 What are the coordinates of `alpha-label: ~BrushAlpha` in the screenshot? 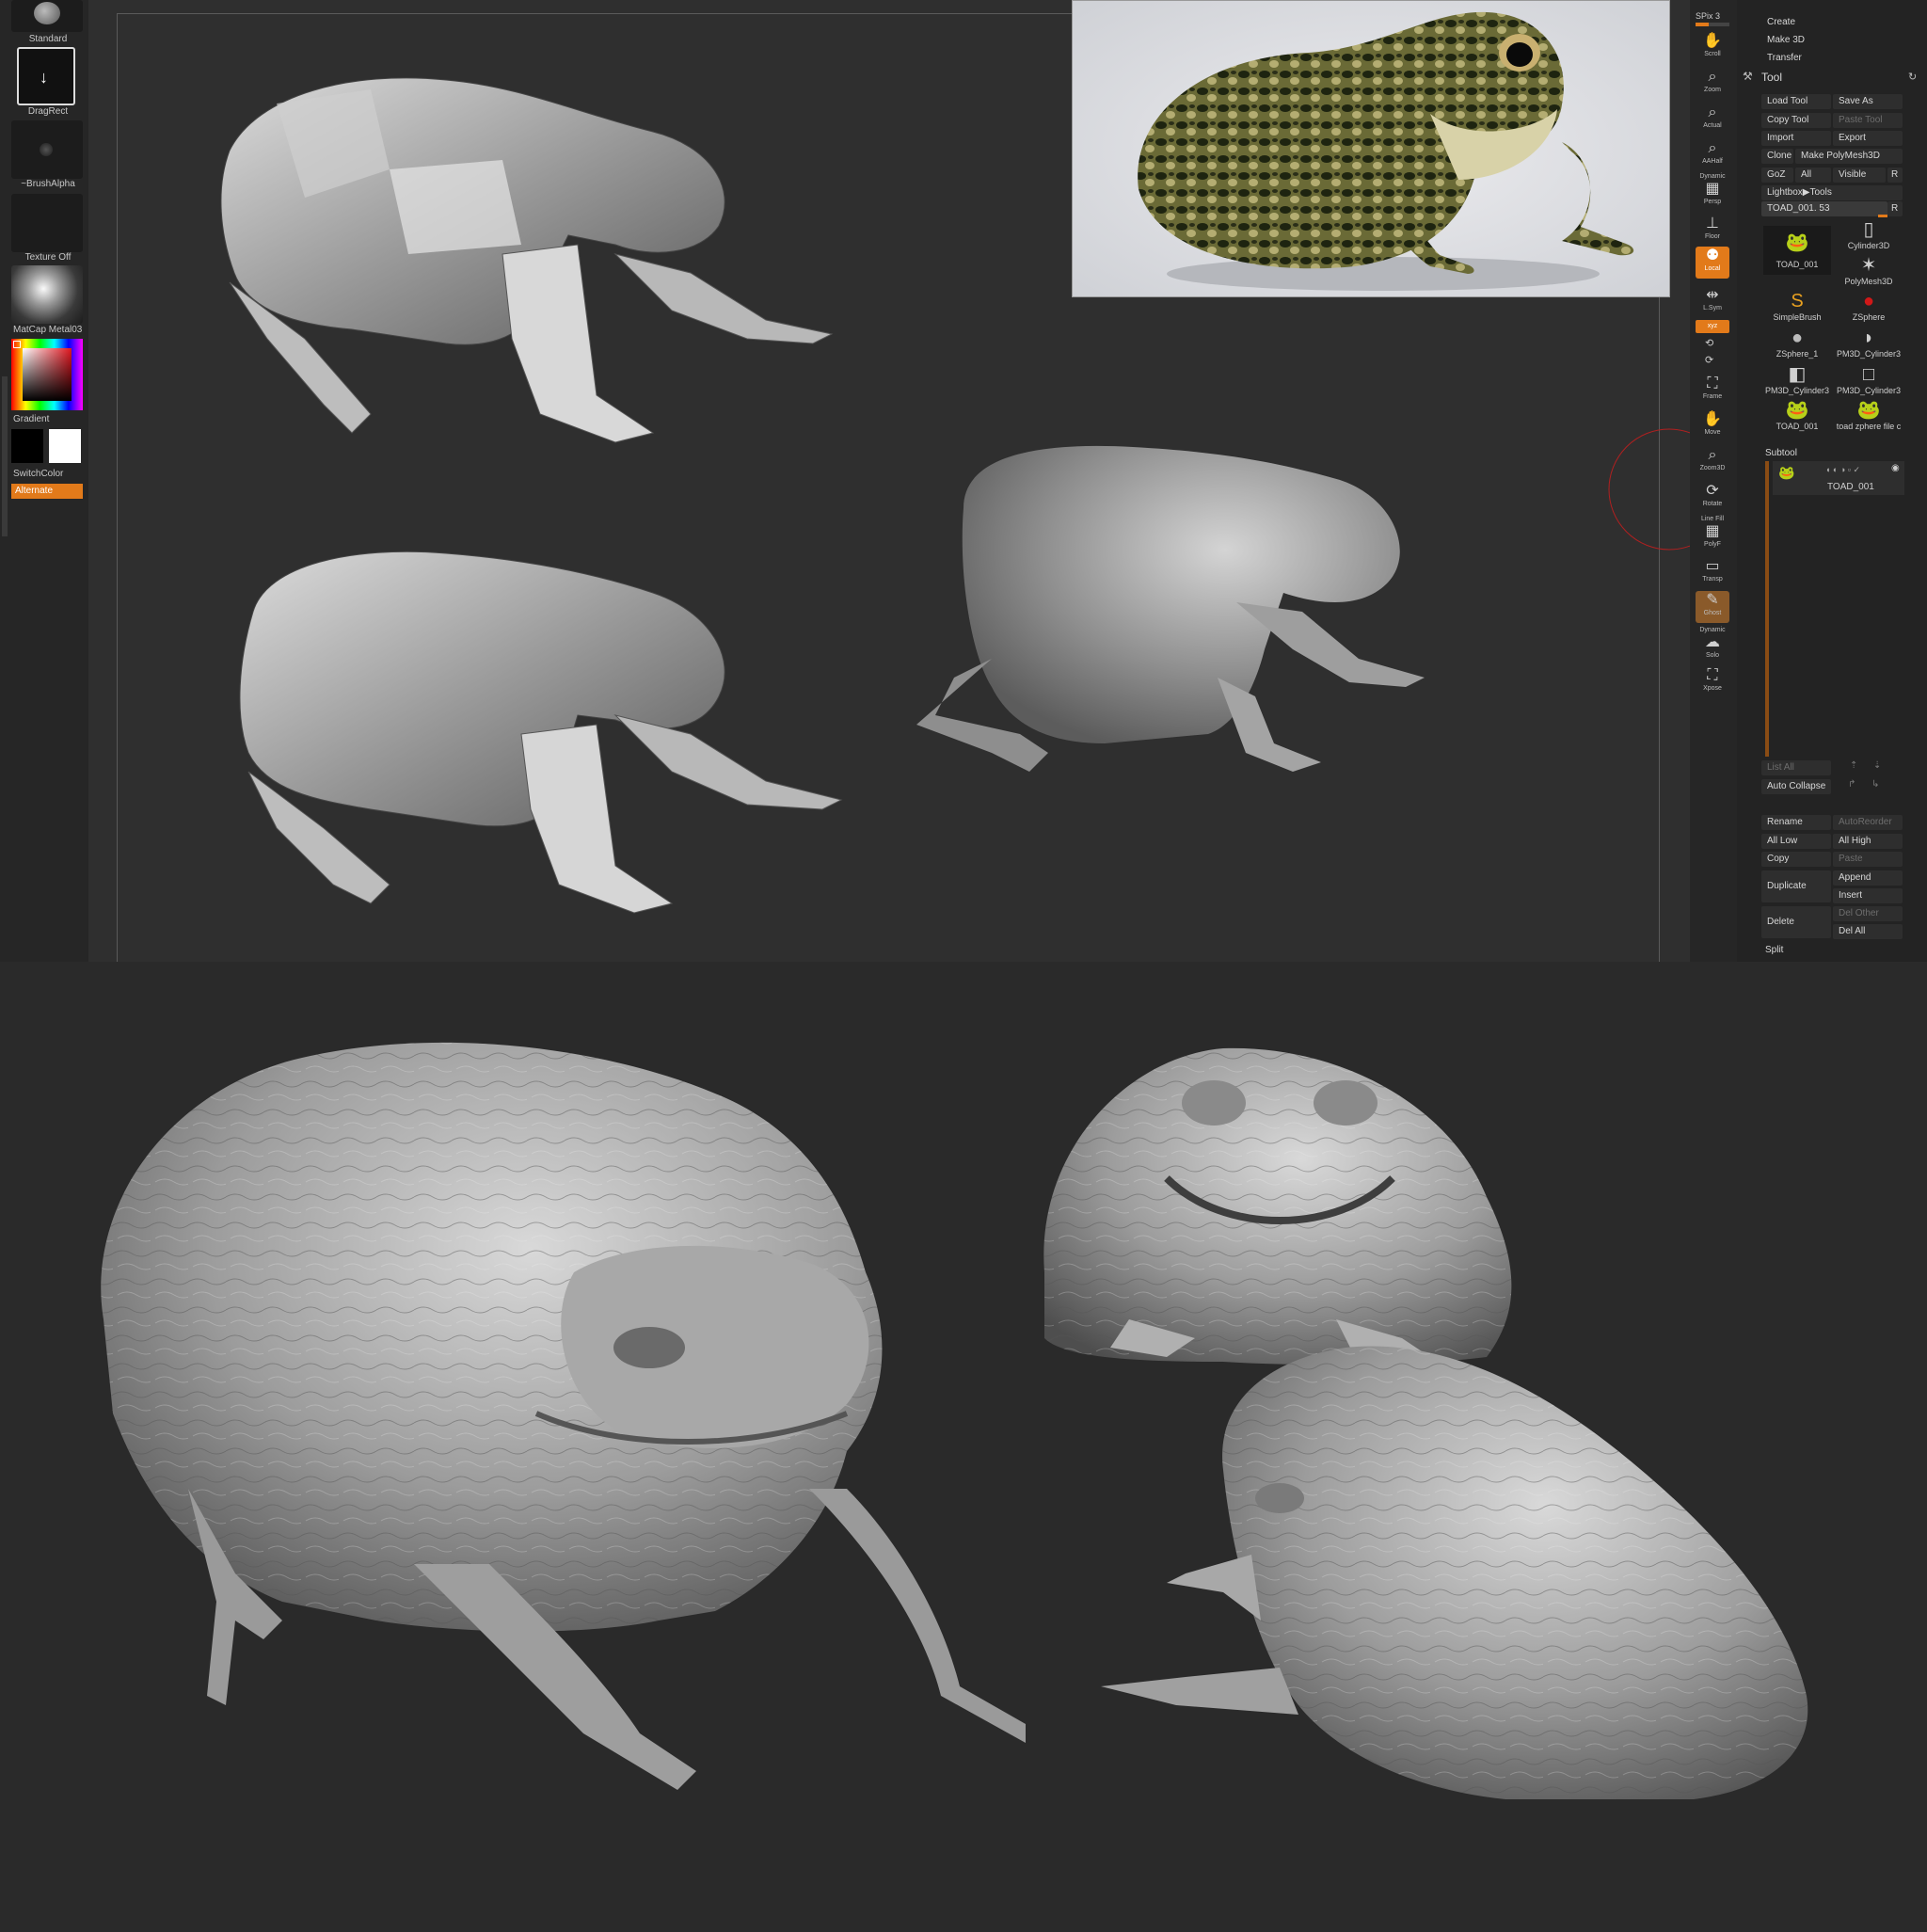 It's located at (48, 184).